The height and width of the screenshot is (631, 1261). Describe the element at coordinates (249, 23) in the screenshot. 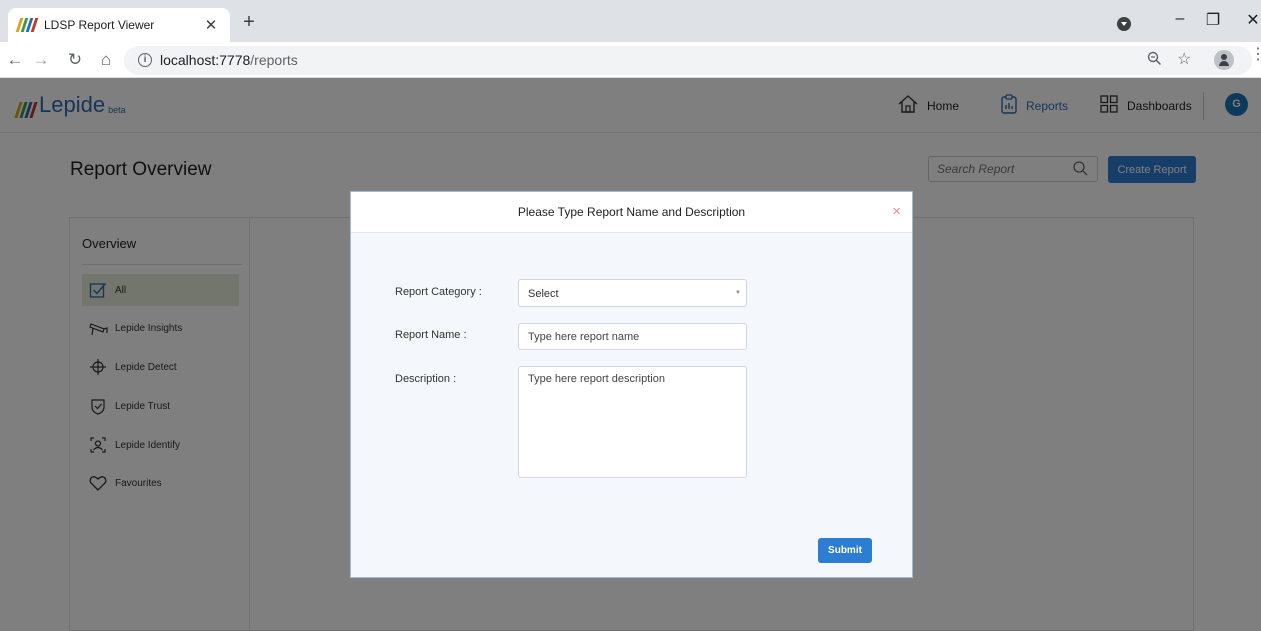

I see `new-tab-button: +` at that location.